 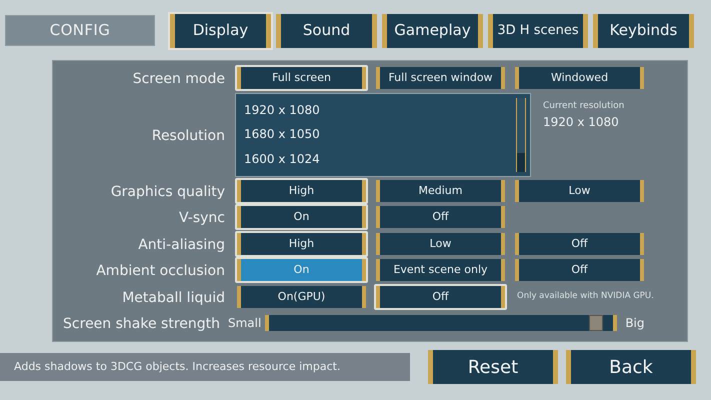 I want to click on option-button: On(GPU), so click(x=301, y=297).